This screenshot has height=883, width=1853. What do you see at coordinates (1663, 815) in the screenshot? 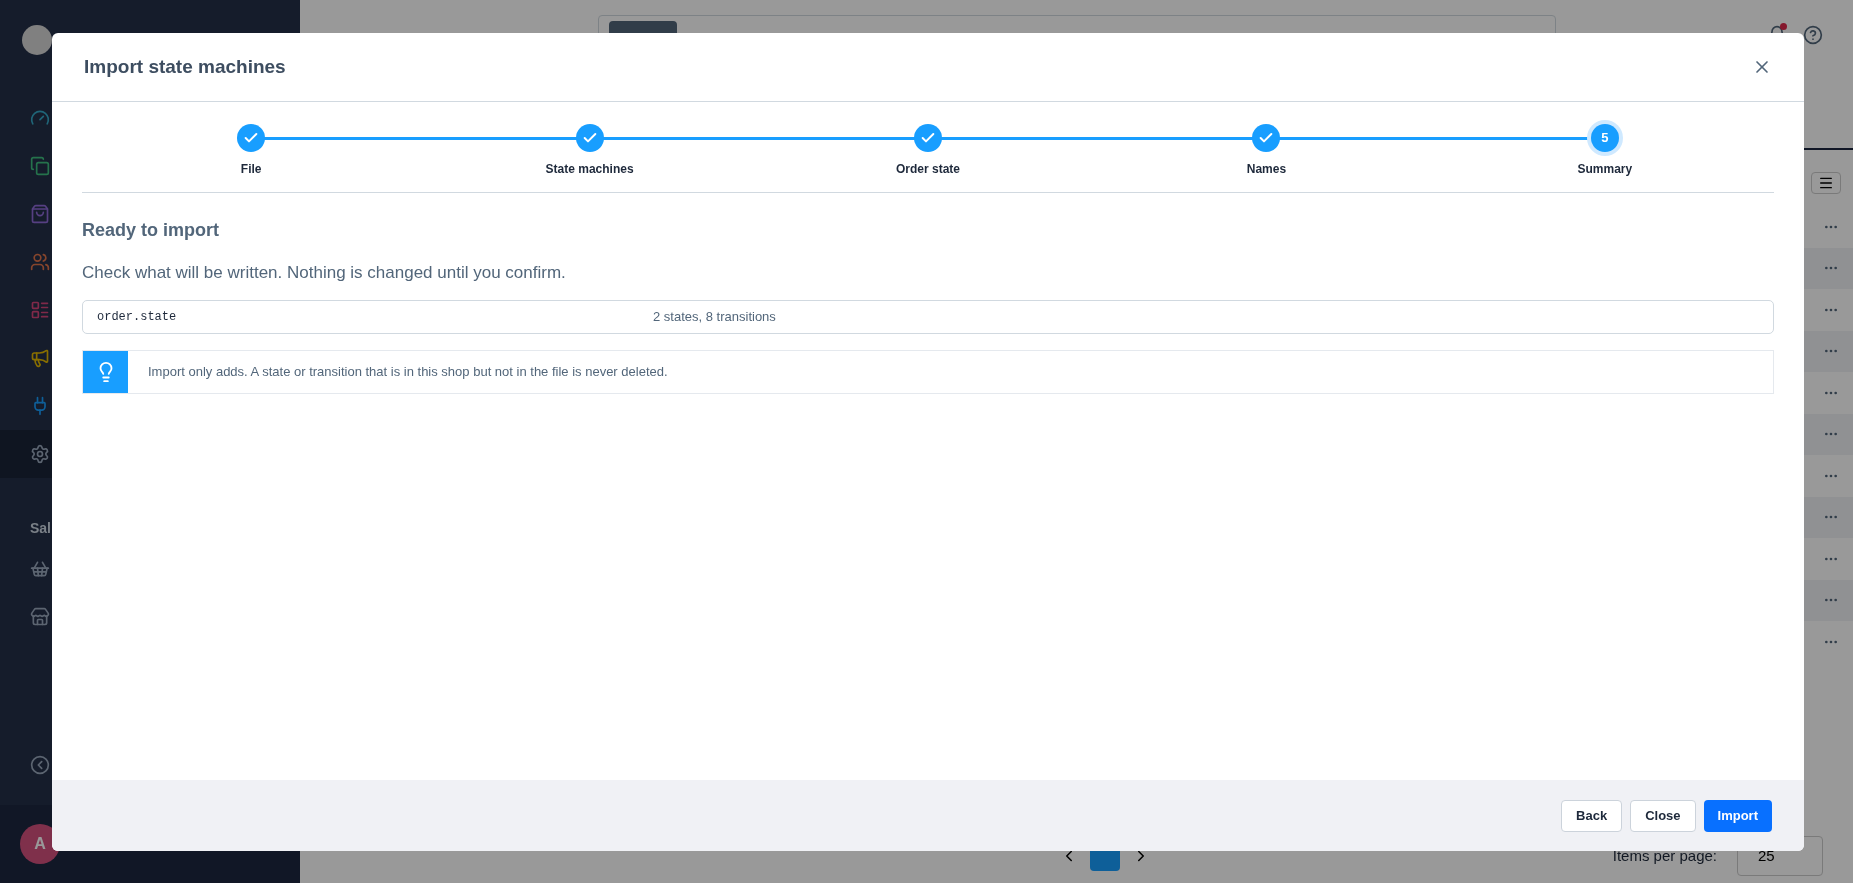
I see `dialog-button: Close` at bounding box center [1663, 815].